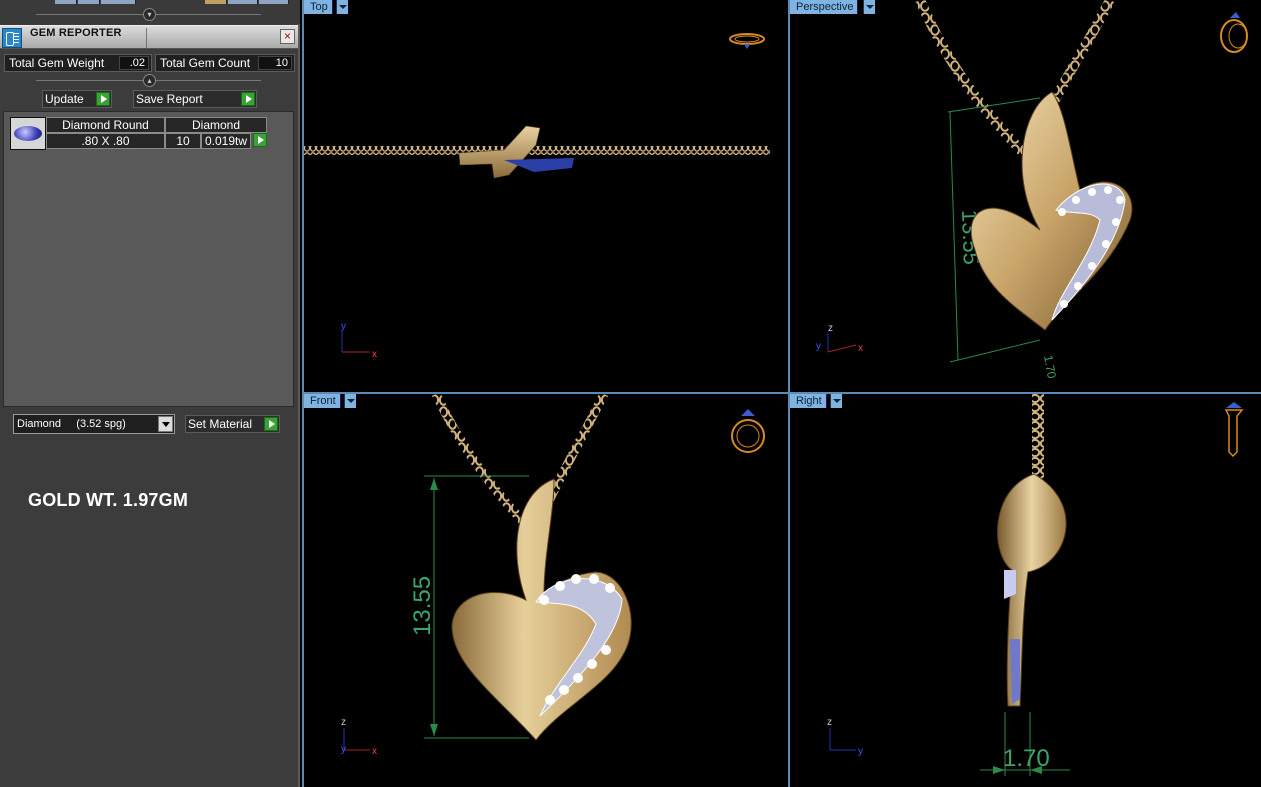  What do you see at coordinates (1026, 758) in the screenshot?
I see `dimension-thickness-label: 1.70` at bounding box center [1026, 758].